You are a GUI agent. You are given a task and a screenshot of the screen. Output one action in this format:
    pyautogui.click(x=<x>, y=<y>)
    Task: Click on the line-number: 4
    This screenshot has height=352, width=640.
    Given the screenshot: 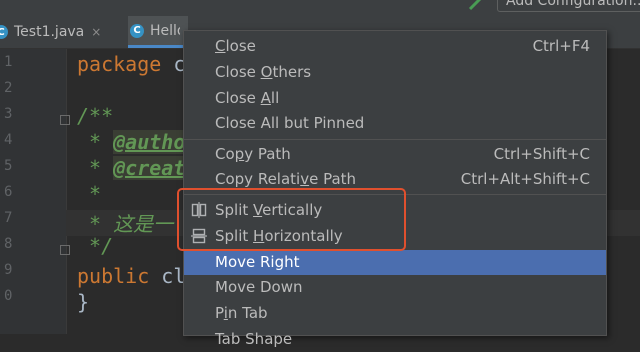 What is the action you would take?
    pyautogui.click(x=8, y=140)
    